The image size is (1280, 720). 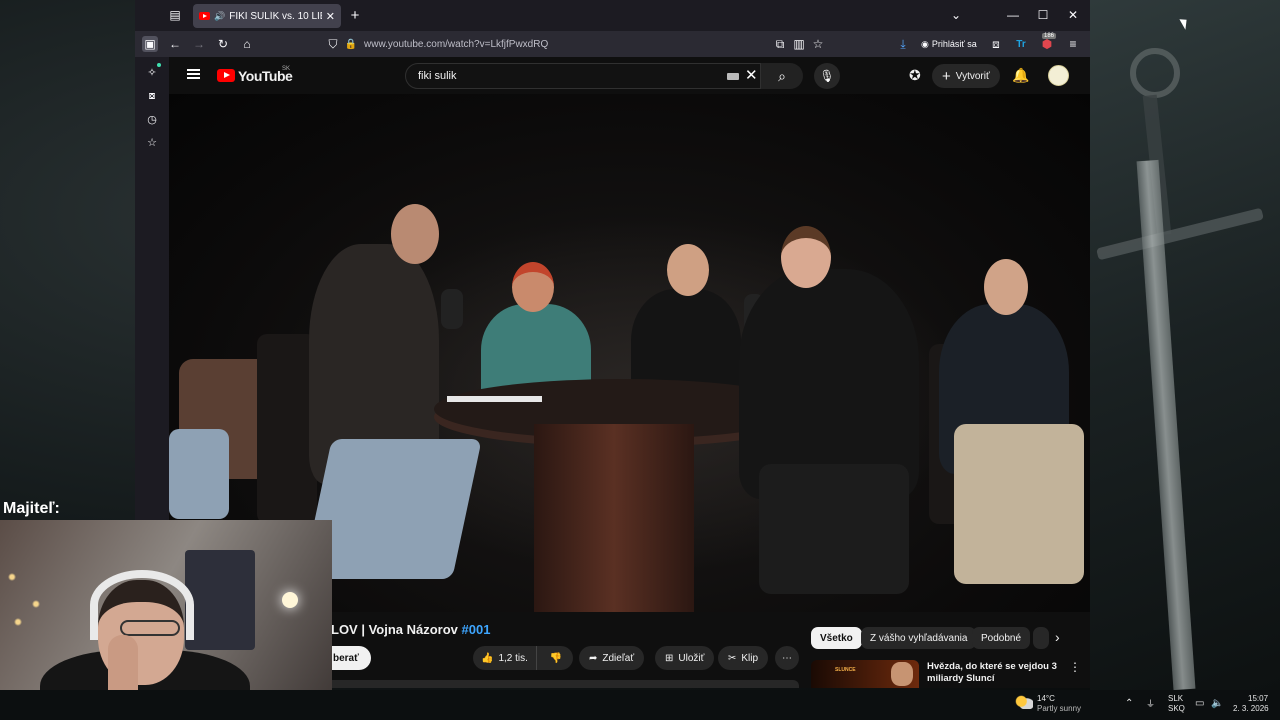 I want to click on translate-extension-icon: Tr, so click(x=1021, y=44).